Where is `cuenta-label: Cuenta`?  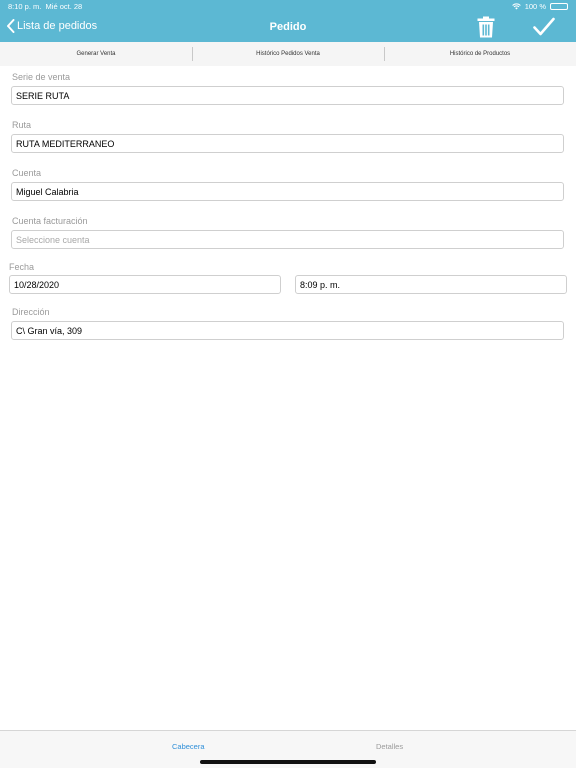
cuenta-label: Cuenta is located at coordinates (27, 173).